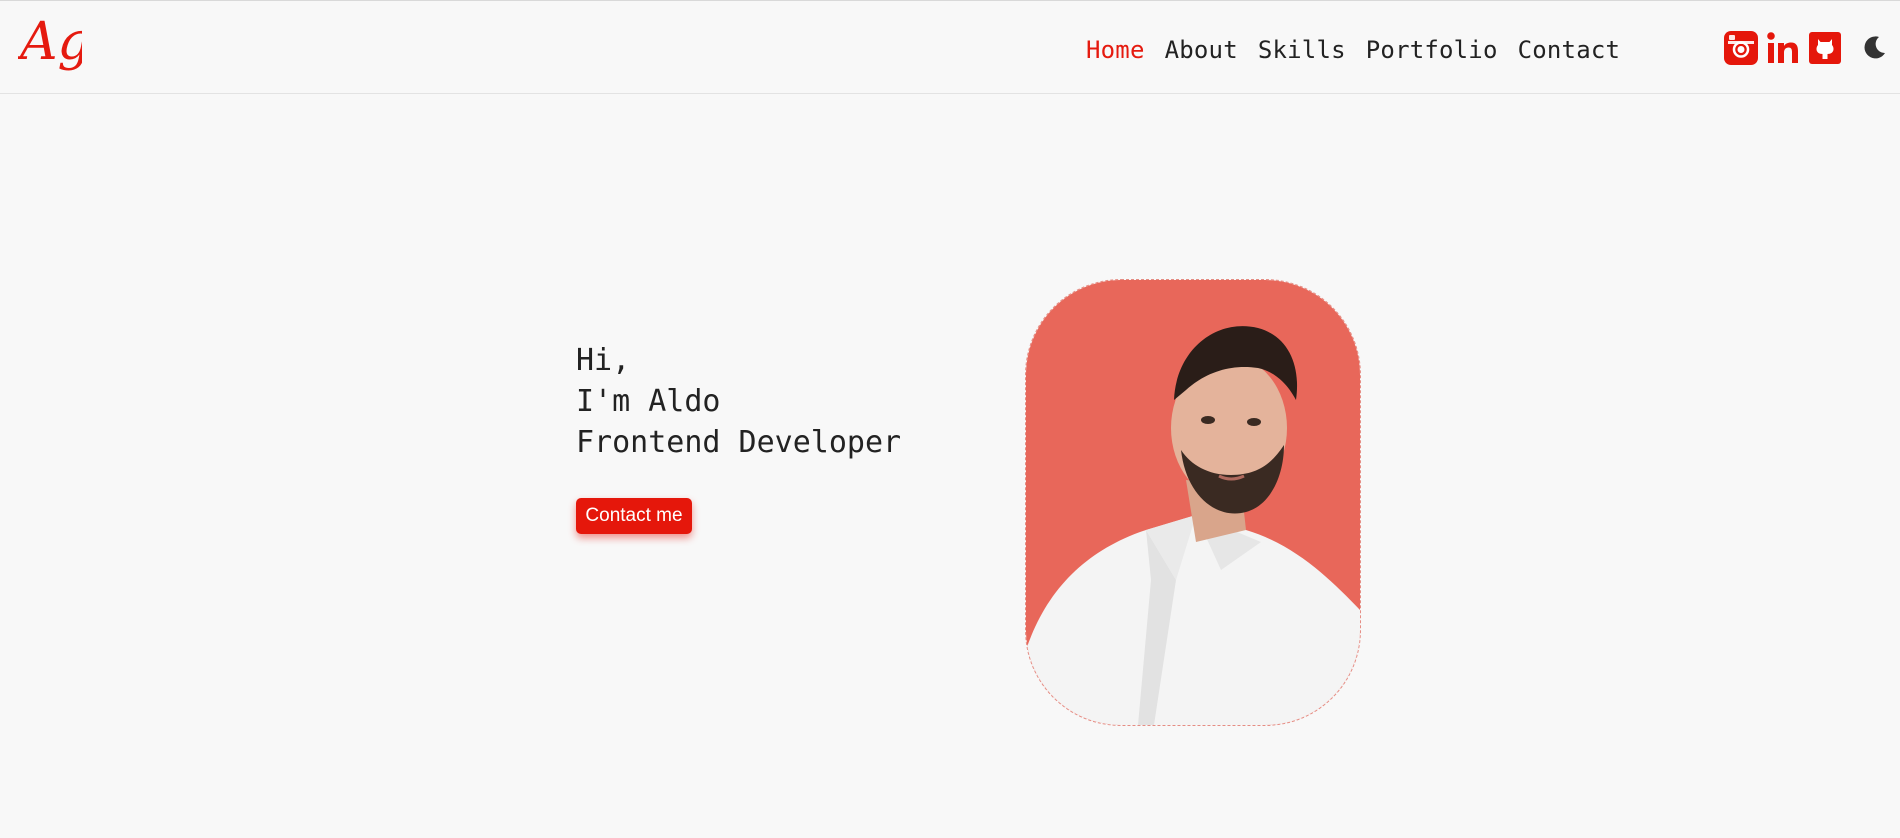 Image resolution: width=1900 pixels, height=838 pixels. I want to click on site-header: Ag Home About Skills Portfolio Contact, so click(950, 47).